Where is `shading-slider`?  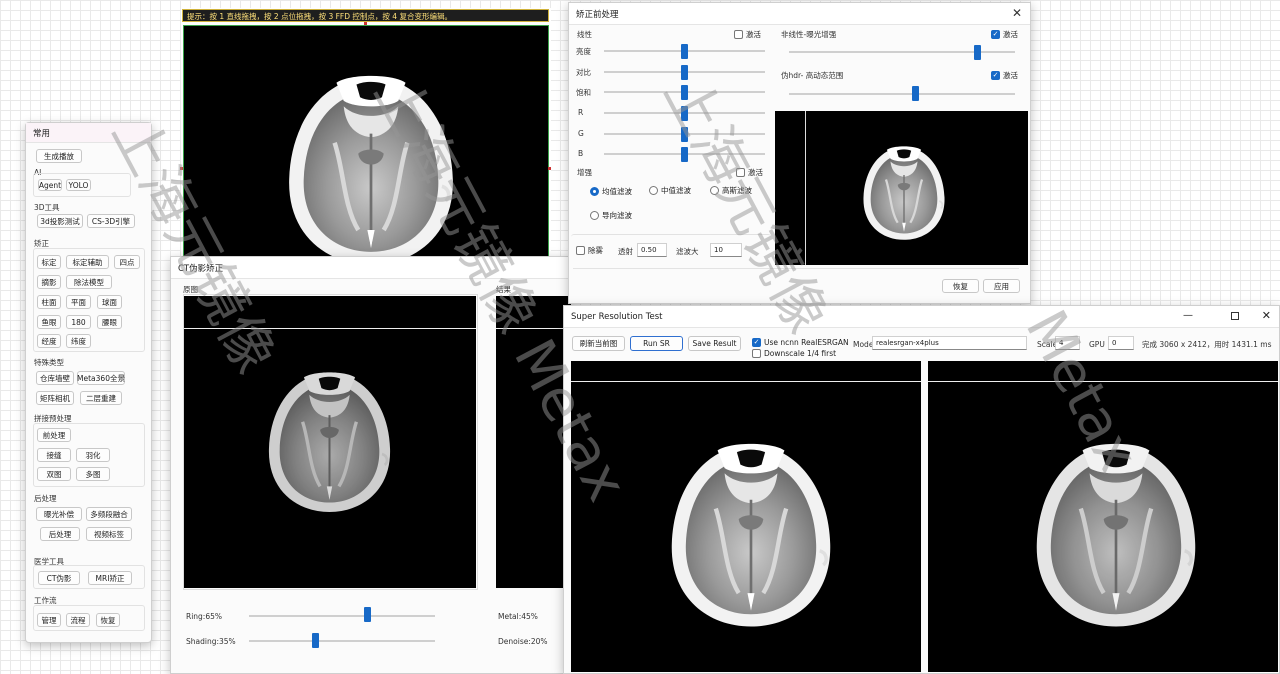 shading-slider is located at coordinates (342, 641).